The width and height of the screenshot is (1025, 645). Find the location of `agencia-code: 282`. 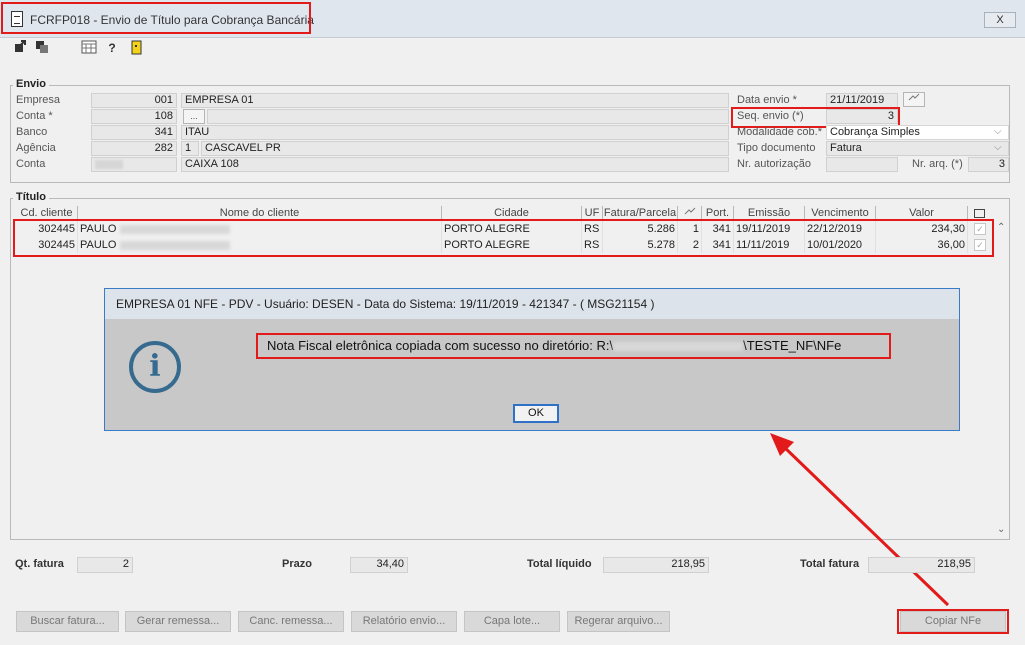

agencia-code: 282 is located at coordinates (134, 148).